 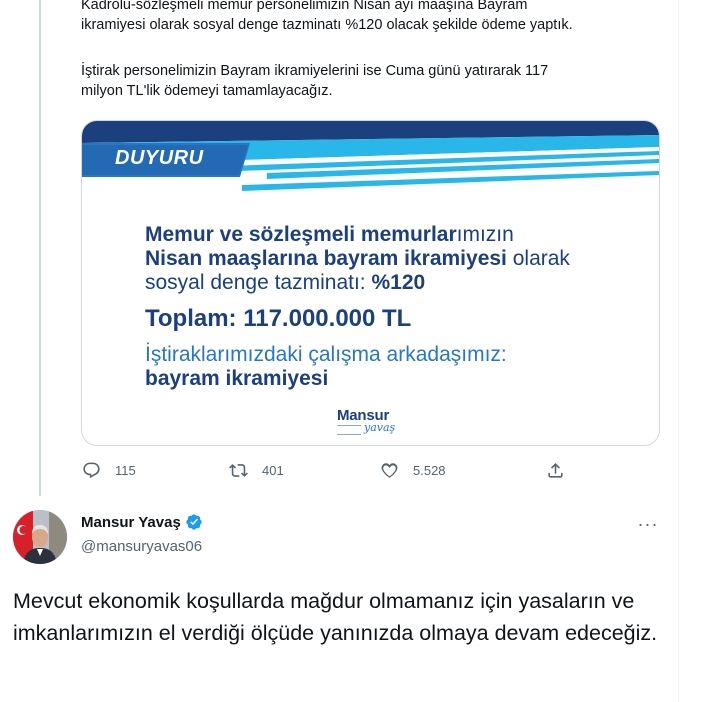 What do you see at coordinates (349, 430) in the screenshot?
I see `logo-decoration` at bounding box center [349, 430].